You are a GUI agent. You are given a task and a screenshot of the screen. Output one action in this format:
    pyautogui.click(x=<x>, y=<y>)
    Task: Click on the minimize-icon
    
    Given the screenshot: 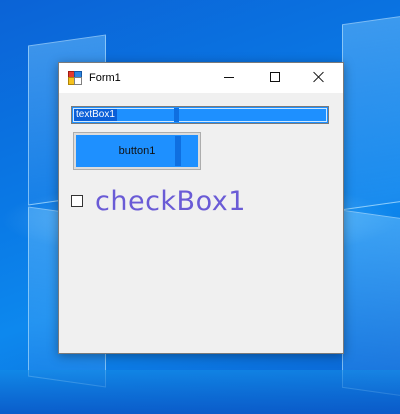 What is the action you would take?
    pyautogui.click(x=229, y=77)
    